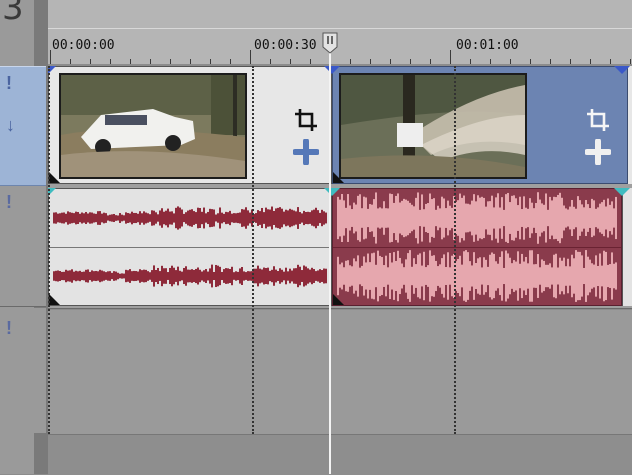 This screenshot has width=632, height=475. Describe the element at coordinates (23, 246) in the screenshot. I see `audio-track-header: !` at that location.